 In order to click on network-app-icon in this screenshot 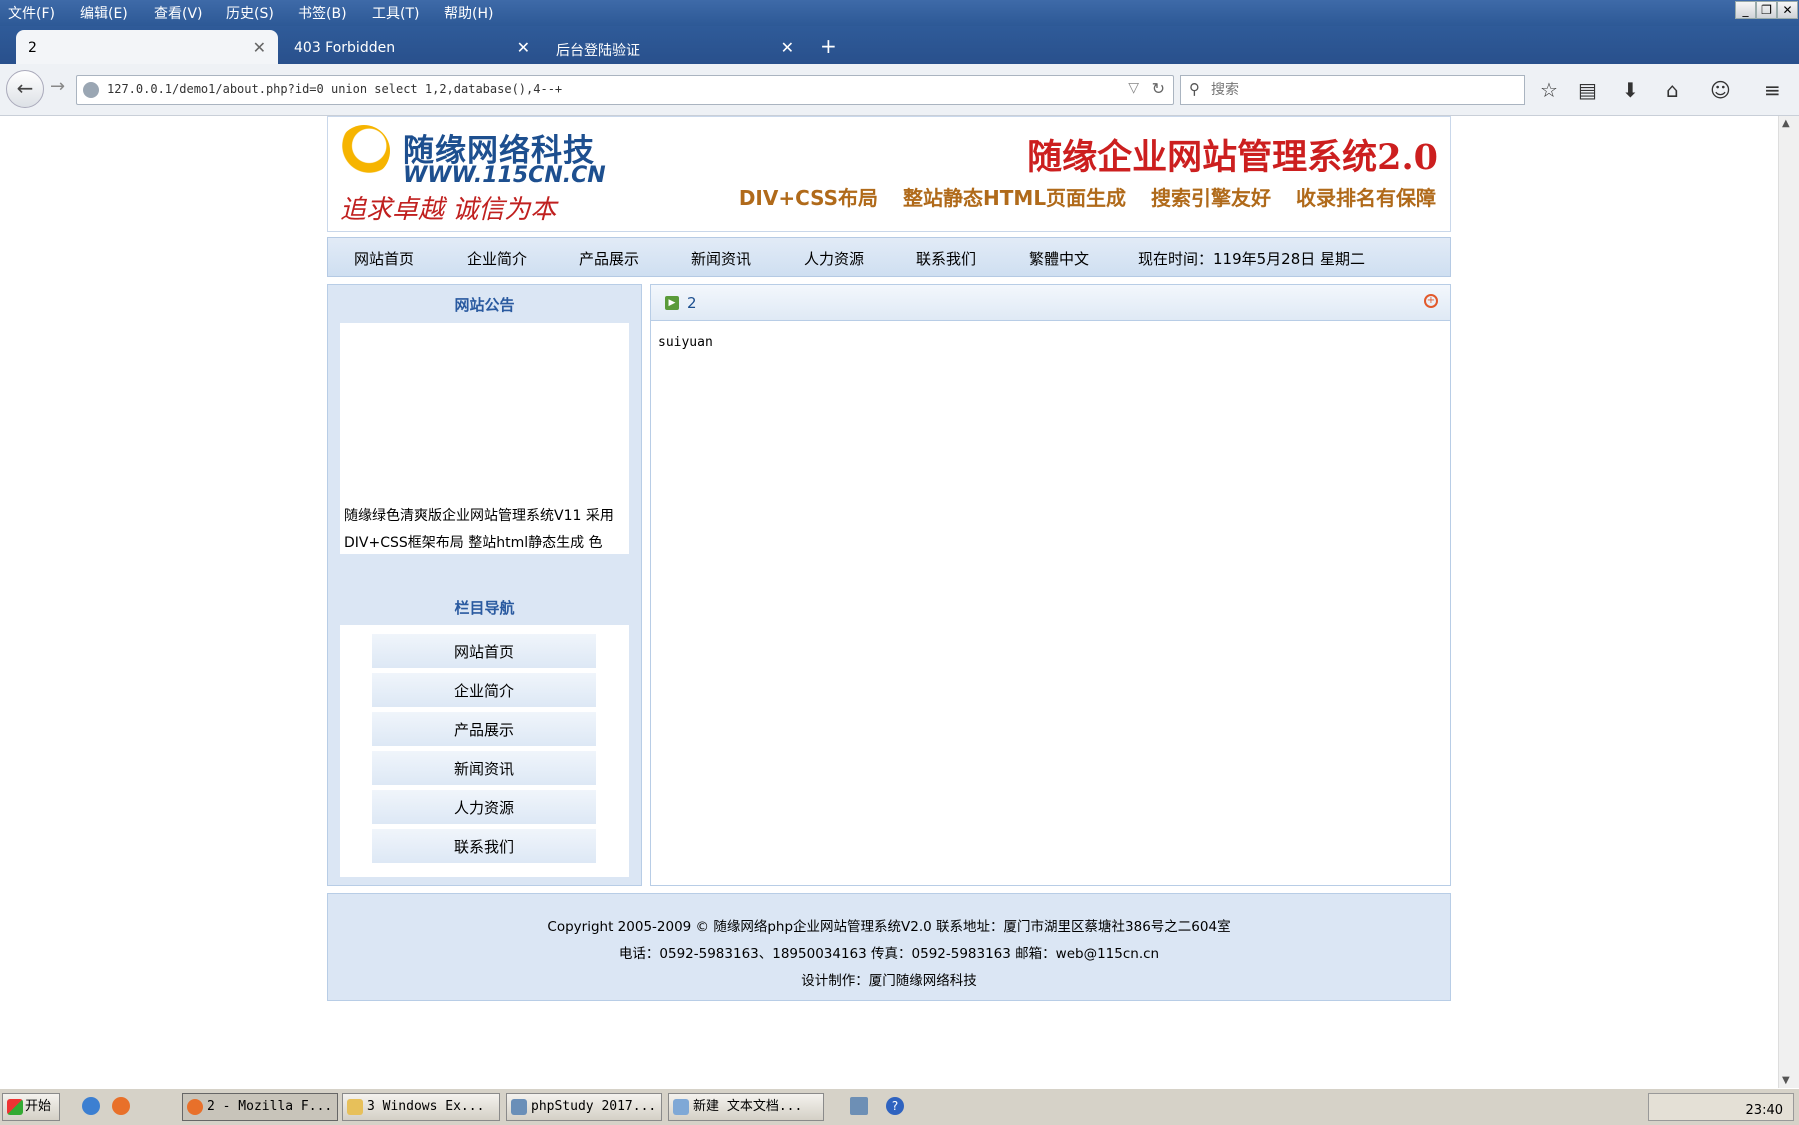, I will do `click(859, 1106)`.